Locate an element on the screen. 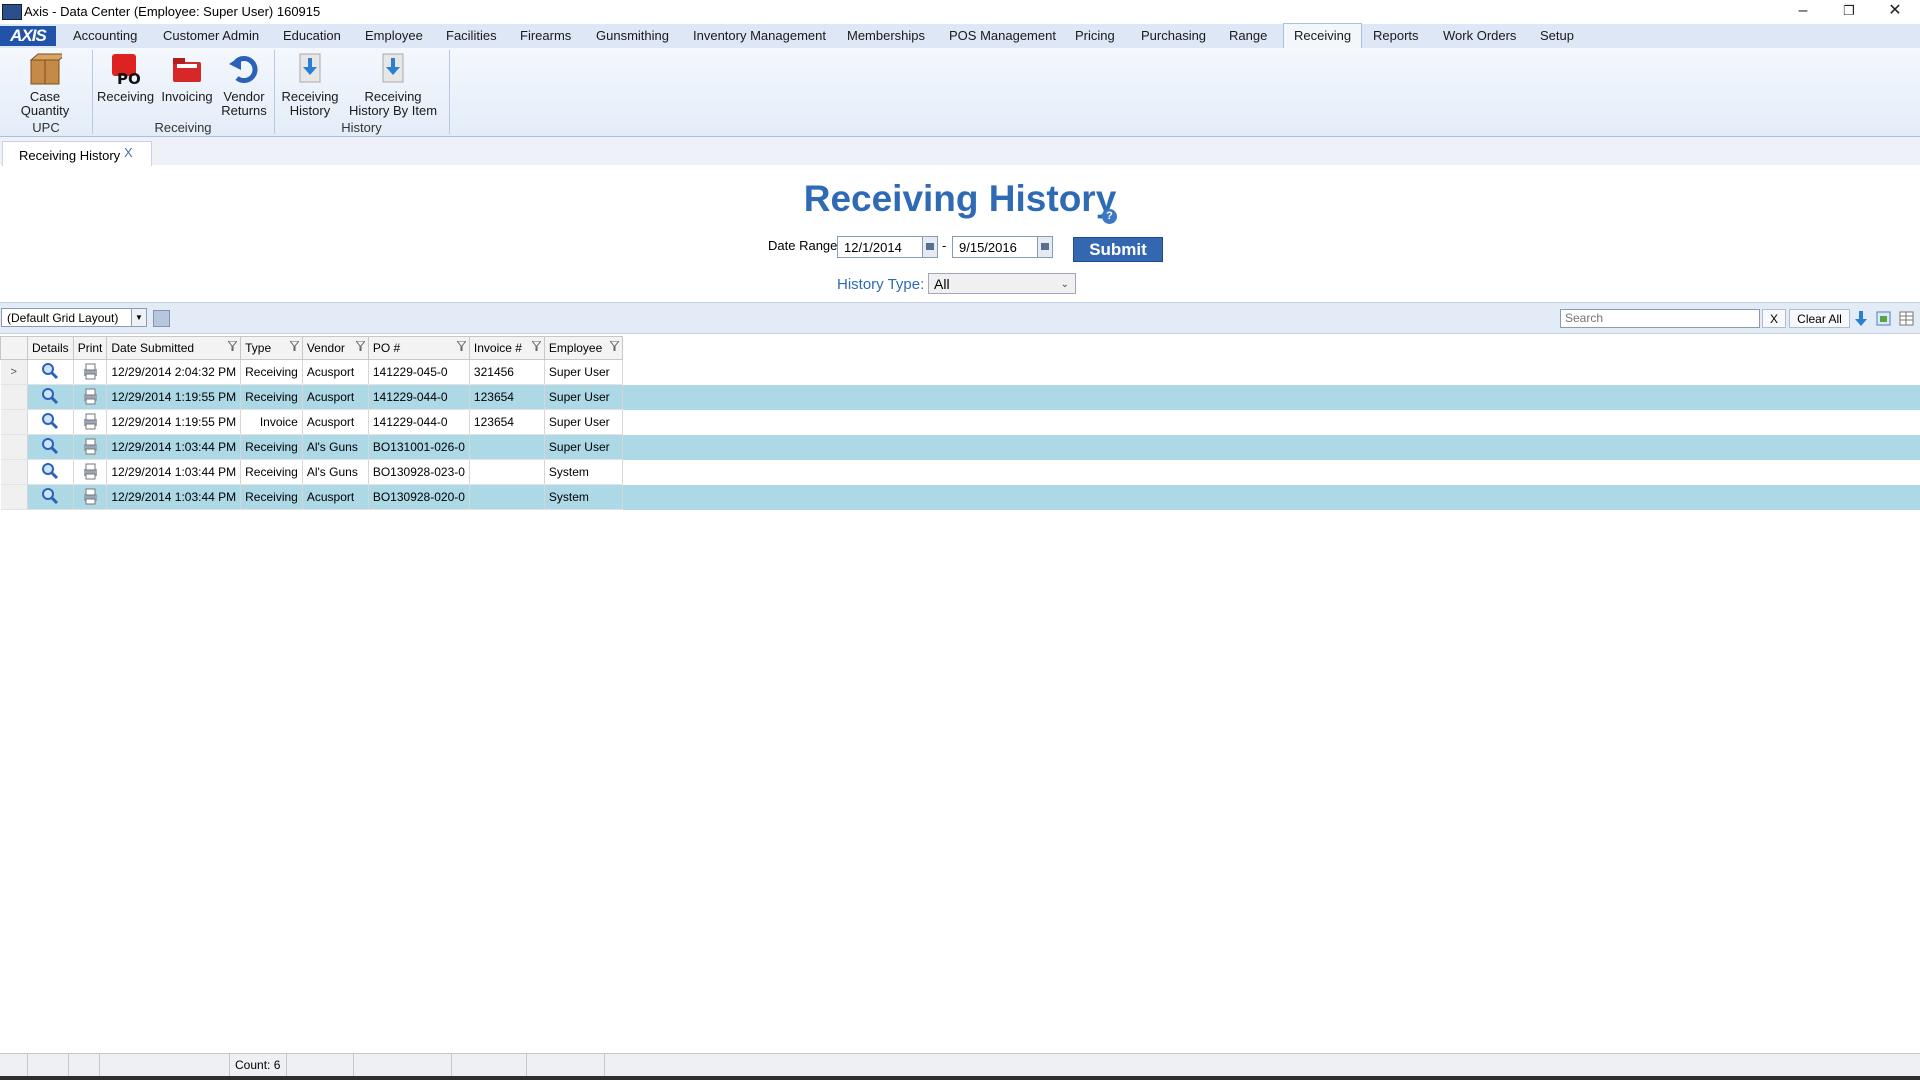 Image resolution: width=1920 pixels, height=1080 pixels. menu-tab-facilities: Facilities is located at coordinates (471, 36).